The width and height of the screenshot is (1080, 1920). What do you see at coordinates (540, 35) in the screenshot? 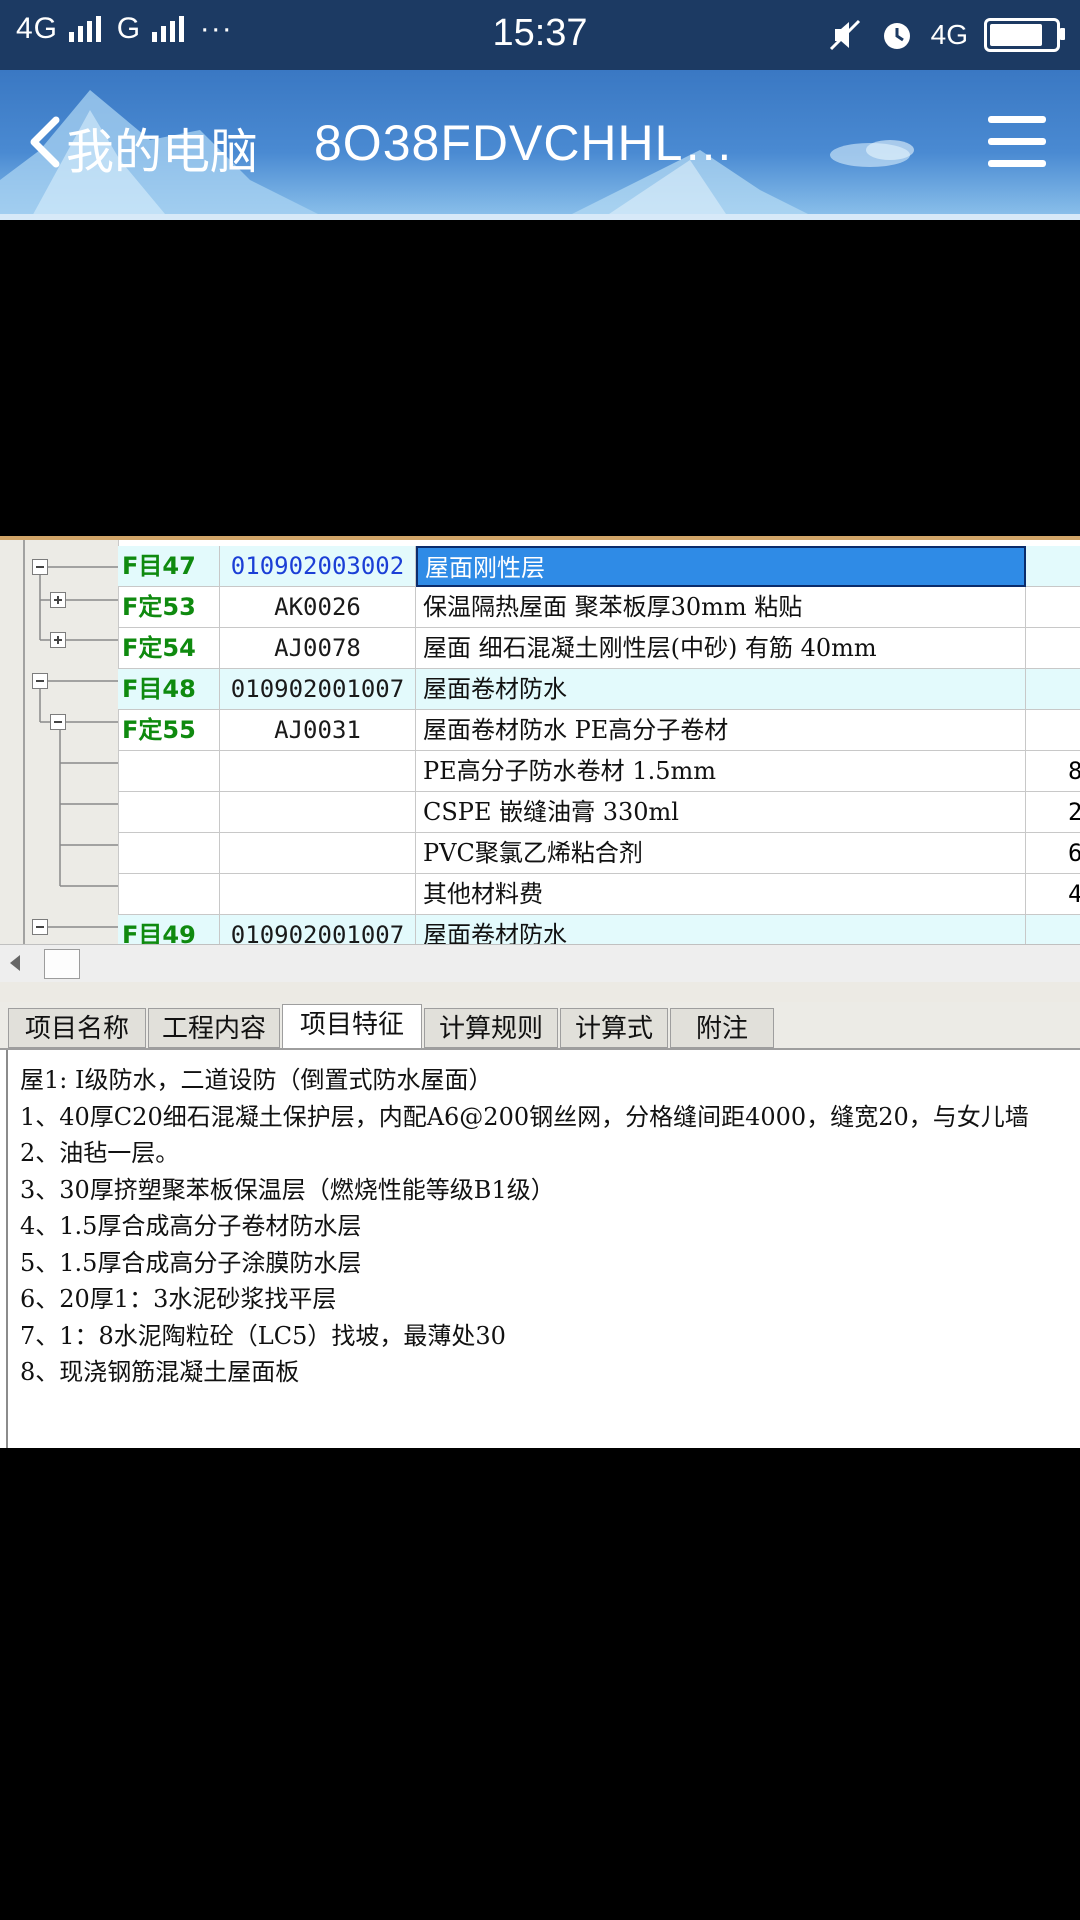
I see `status-bar: 4G G ··· 15:37 4G` at bounding box center [540, 35].